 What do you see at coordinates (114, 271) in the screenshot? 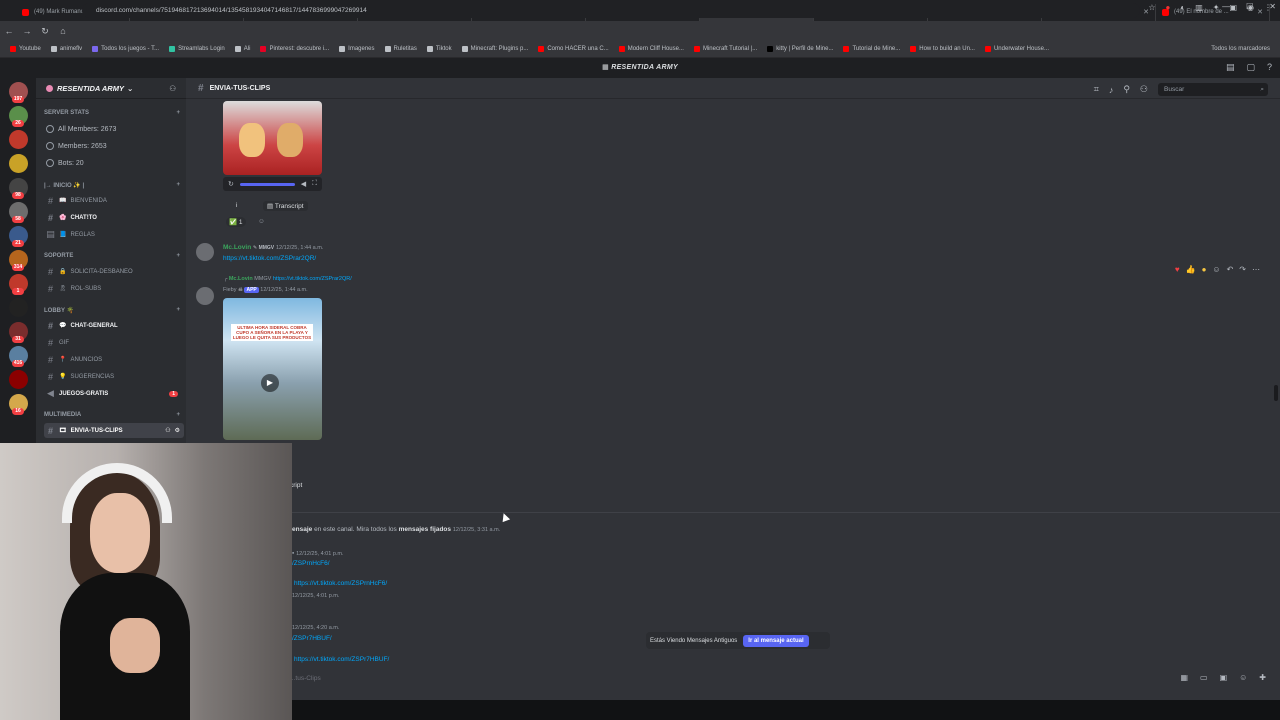
I see `channel-solicita-desbaneo: # 🔒 SOLICITA-DESBANEO` at bounding box center [114, 271].